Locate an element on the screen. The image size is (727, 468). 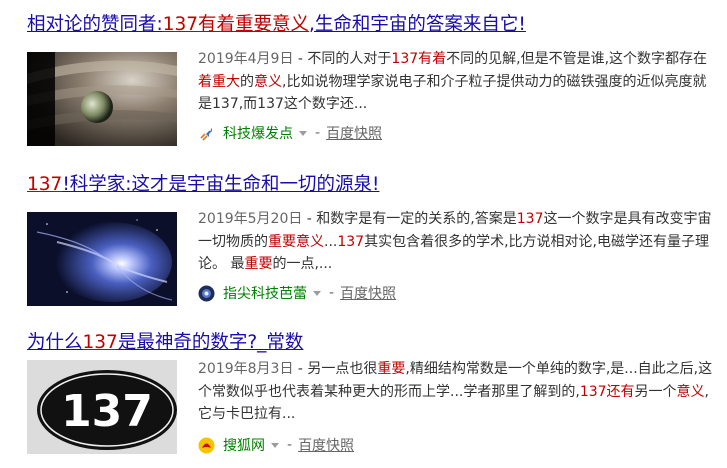
result-thumbnail: 137 is located at coordinates (102, 407).